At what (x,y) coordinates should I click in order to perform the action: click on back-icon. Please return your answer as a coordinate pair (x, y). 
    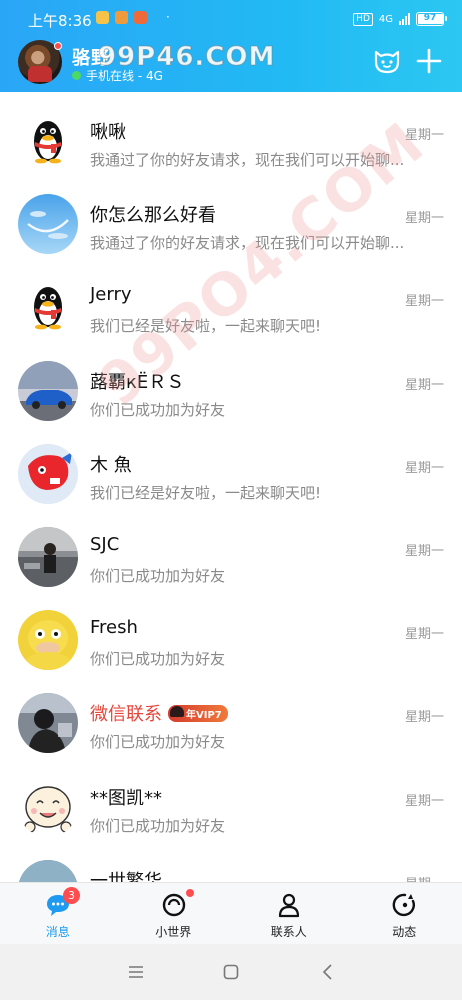
    Looking at the image, I should click on (328, 972).